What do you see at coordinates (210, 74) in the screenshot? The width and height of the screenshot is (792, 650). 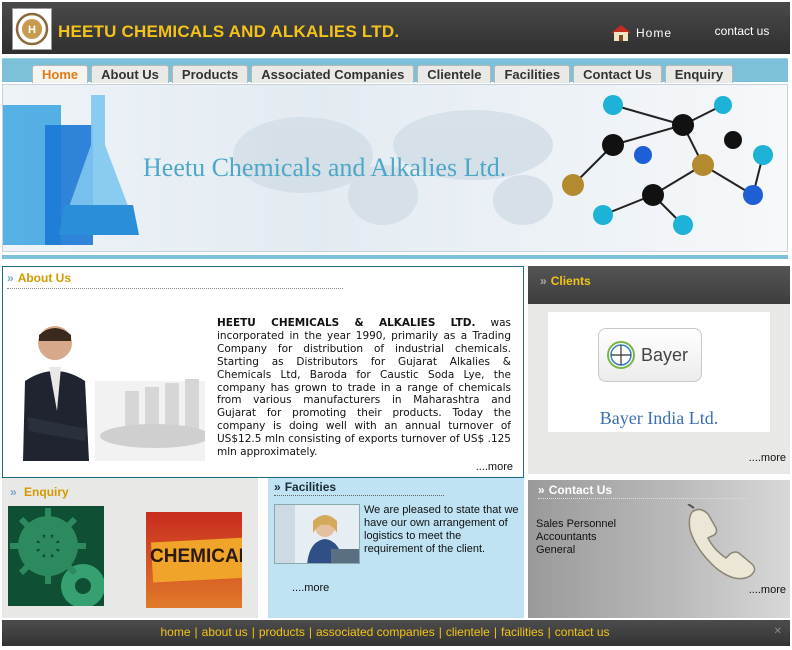 I see `tab-products: Products` at bounding box center [210, 74].